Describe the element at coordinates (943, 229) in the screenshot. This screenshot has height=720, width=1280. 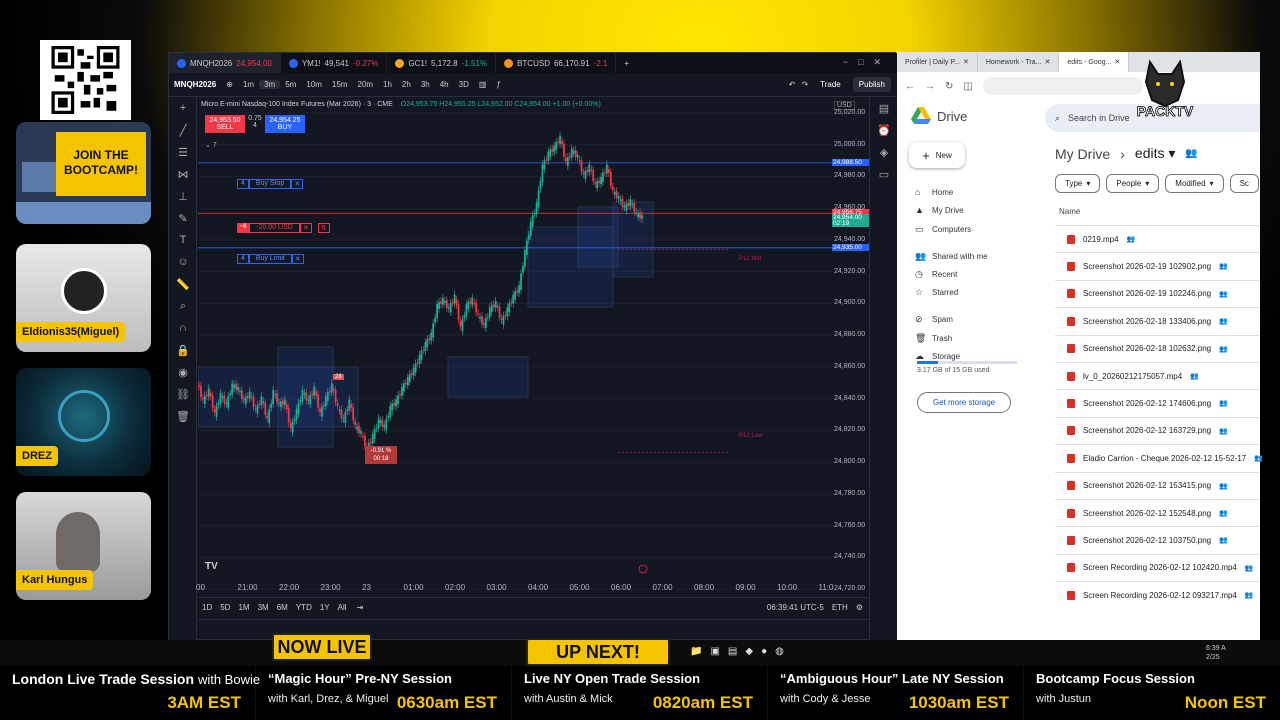
I see `nav-computers: ▭ Computers` at that location.